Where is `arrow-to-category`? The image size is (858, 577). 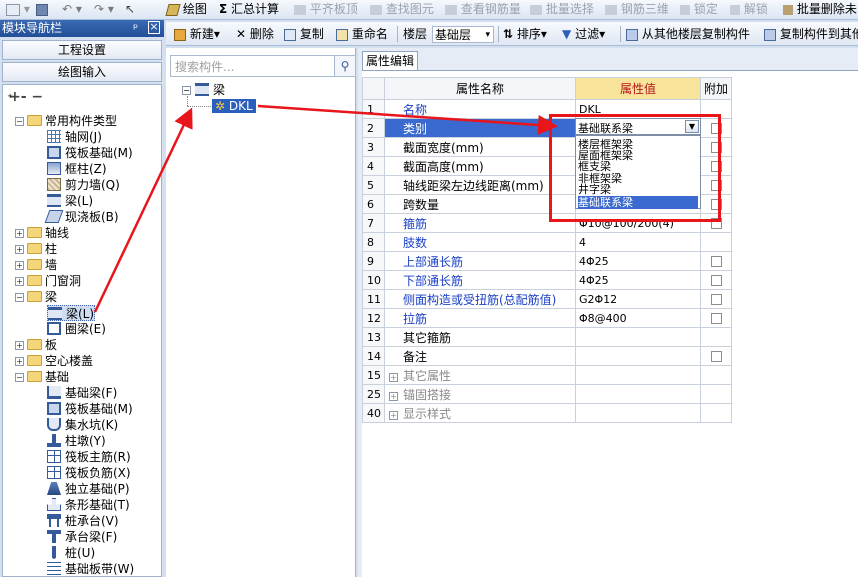 arrow-to-category is located at coordinates (407, 119).